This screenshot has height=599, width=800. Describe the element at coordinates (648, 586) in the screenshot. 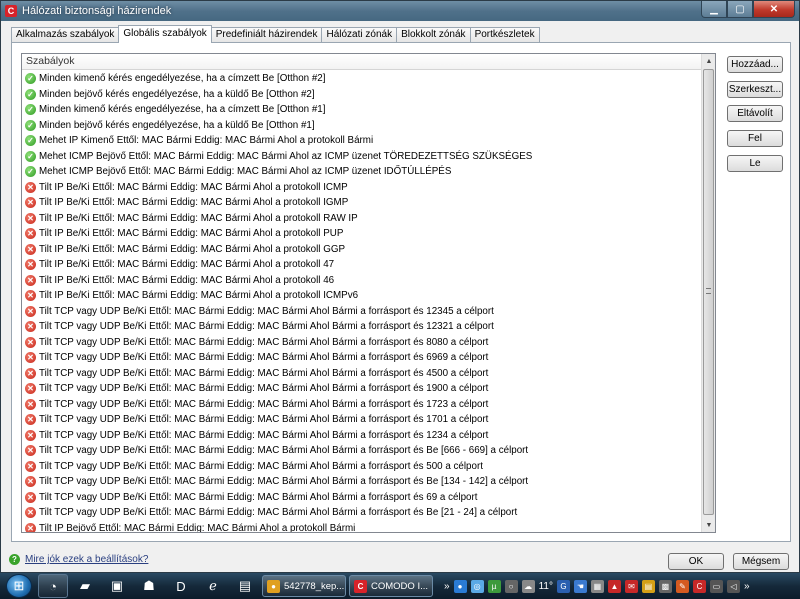

I see `tray-badge-icon: ▤` at that location.